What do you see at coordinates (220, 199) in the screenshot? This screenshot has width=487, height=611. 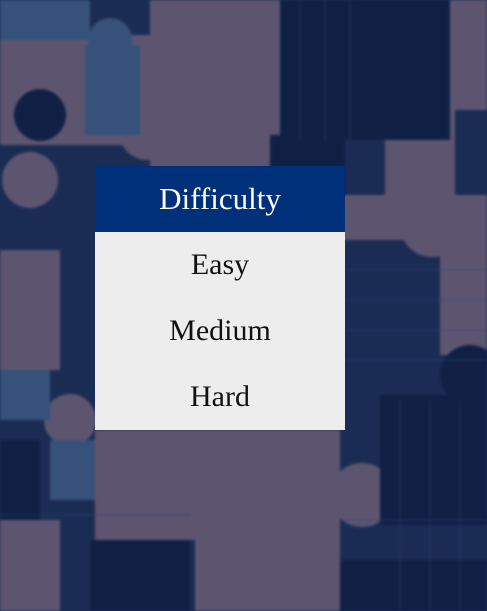 I see `menu-title: Difficulty` at bounding box center [220, 199].